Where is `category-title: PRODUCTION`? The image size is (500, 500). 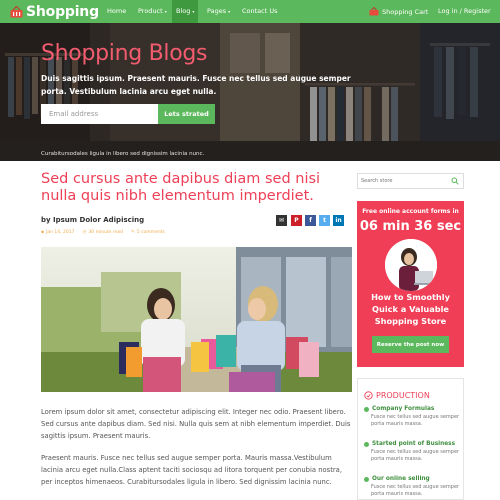 category-title: PRODUCTION is located at coordinates (397, 395).